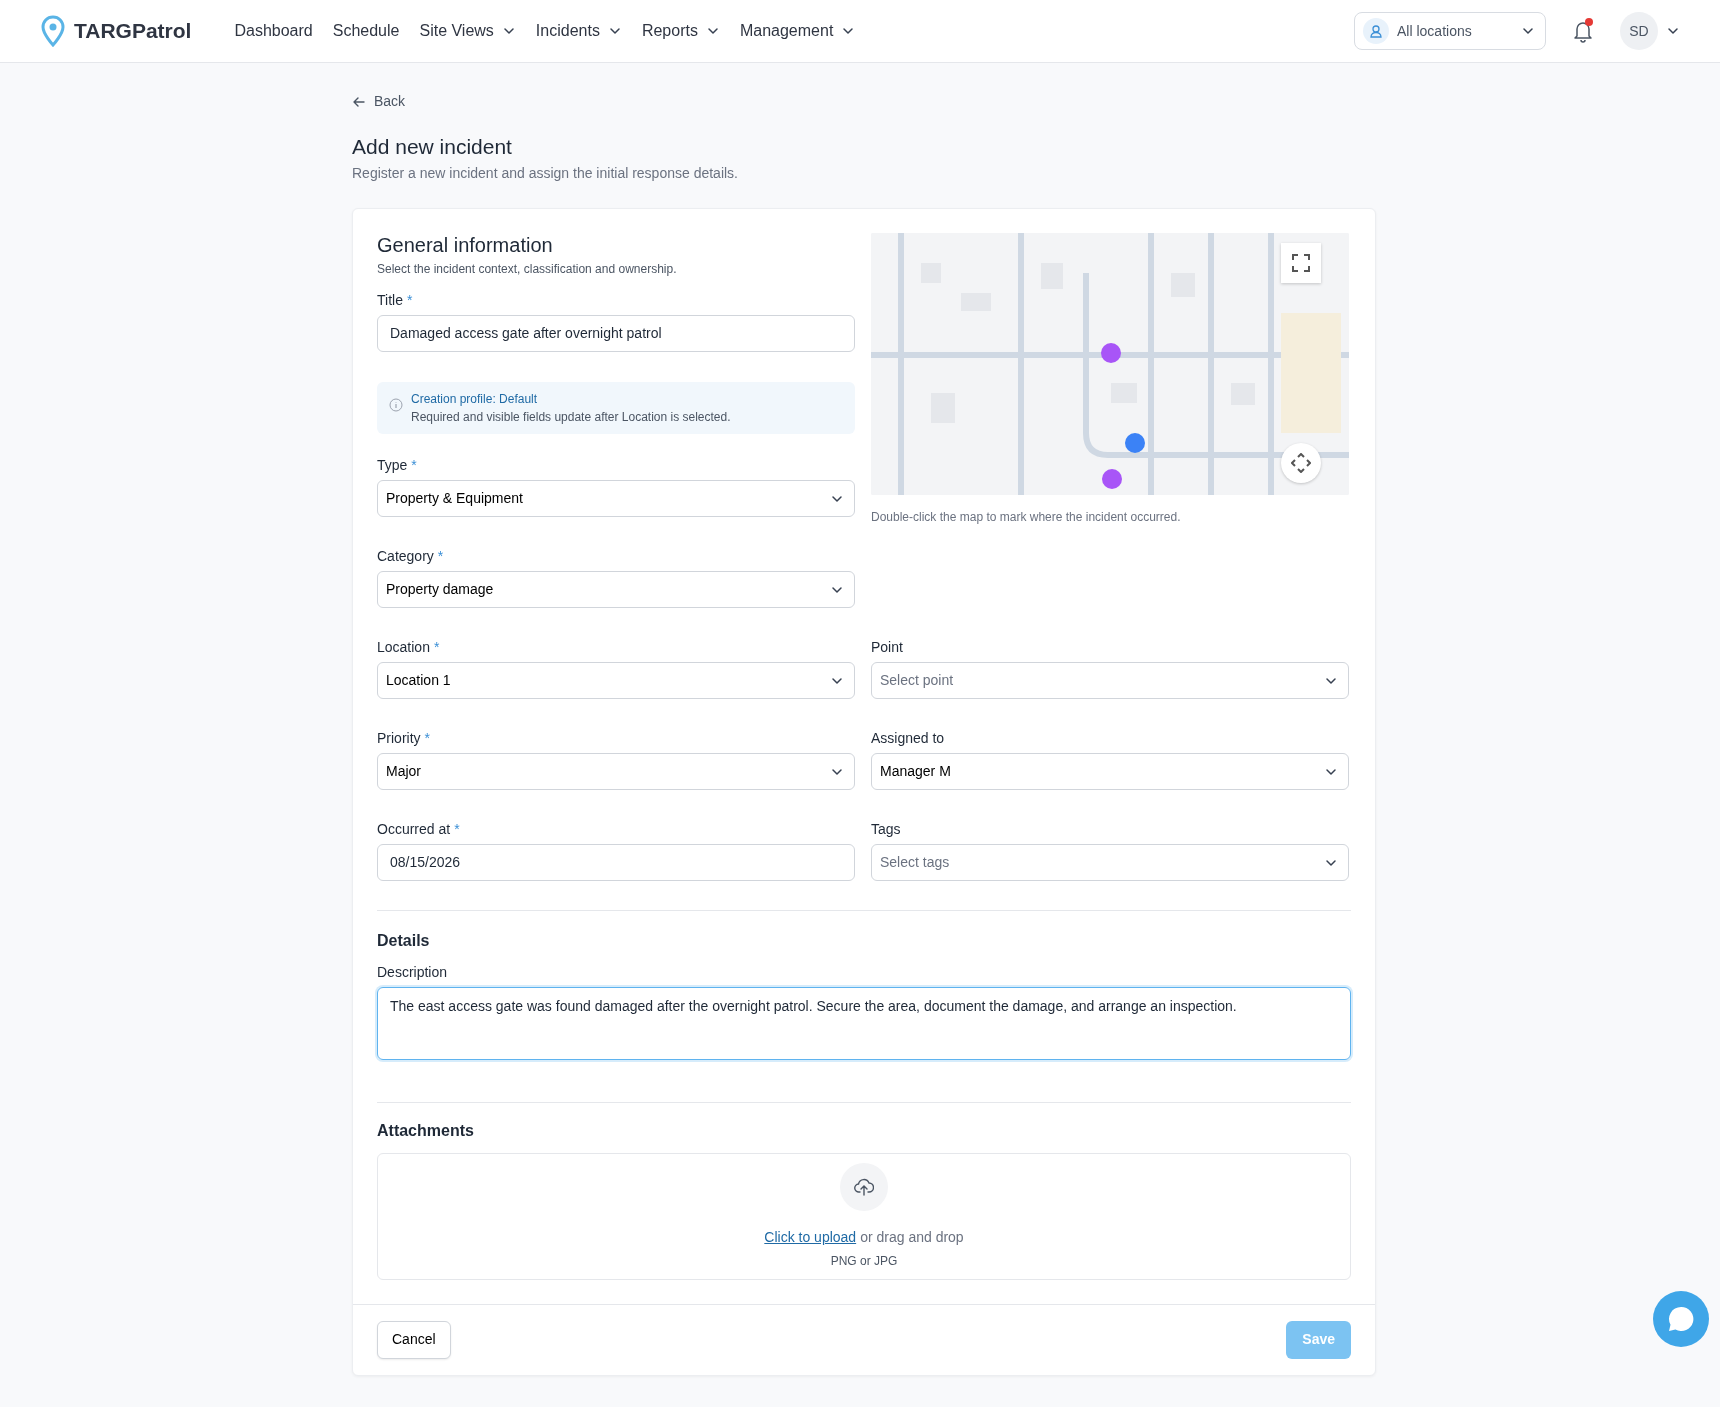 The width and height of the screenshot is (1720, 1407). What do you see at coordinates (465, 245) in the screenshot?
I see `section-title: General information` at bounding box center [465, 245].